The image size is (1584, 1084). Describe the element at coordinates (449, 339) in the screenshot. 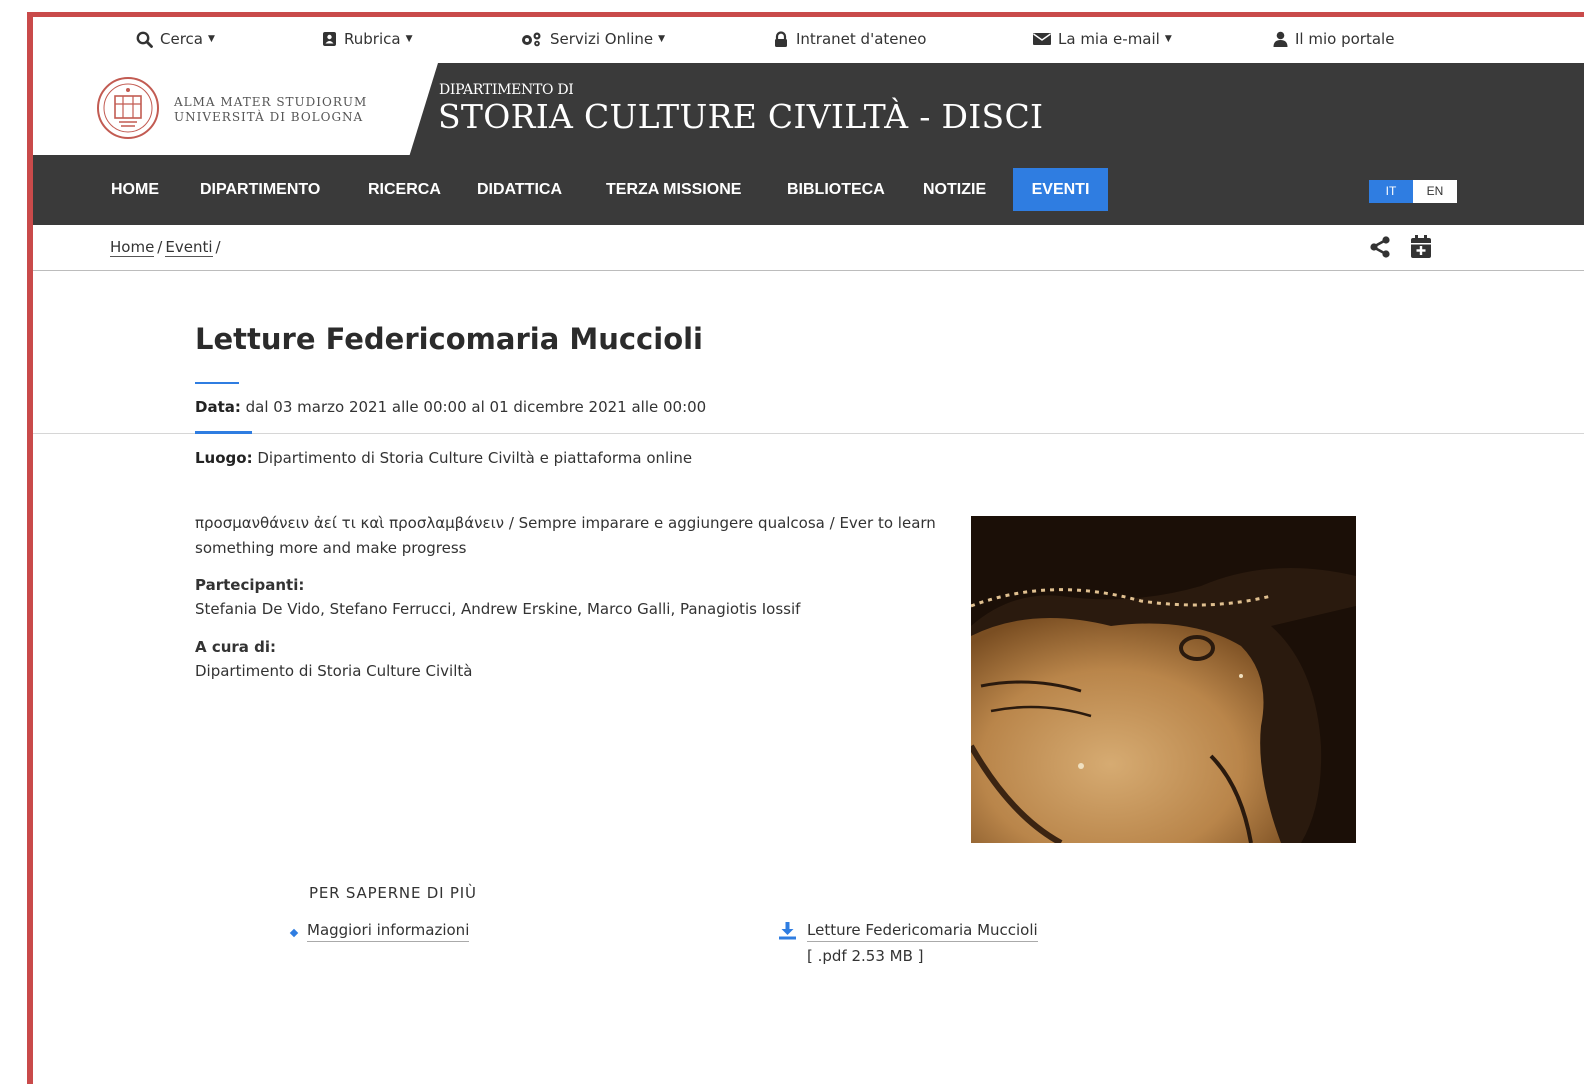

I see `event-title: Letture Federicomaria Muccioli` at that location.